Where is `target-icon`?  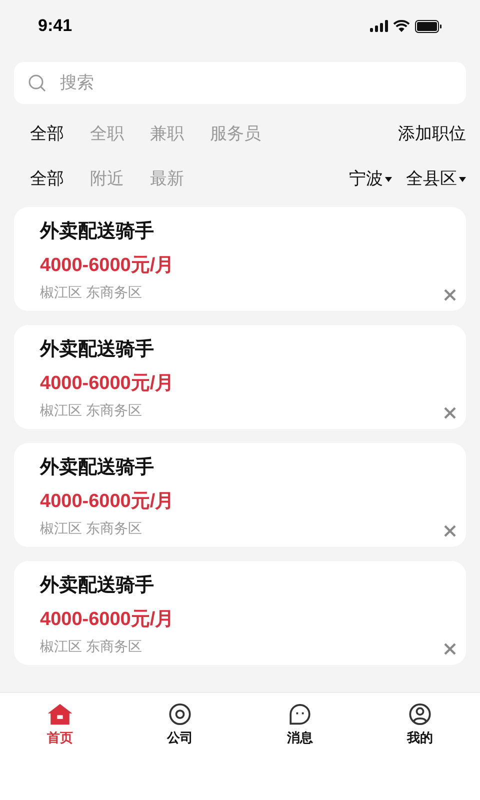 target-icon is located at coordinates (180, 714).